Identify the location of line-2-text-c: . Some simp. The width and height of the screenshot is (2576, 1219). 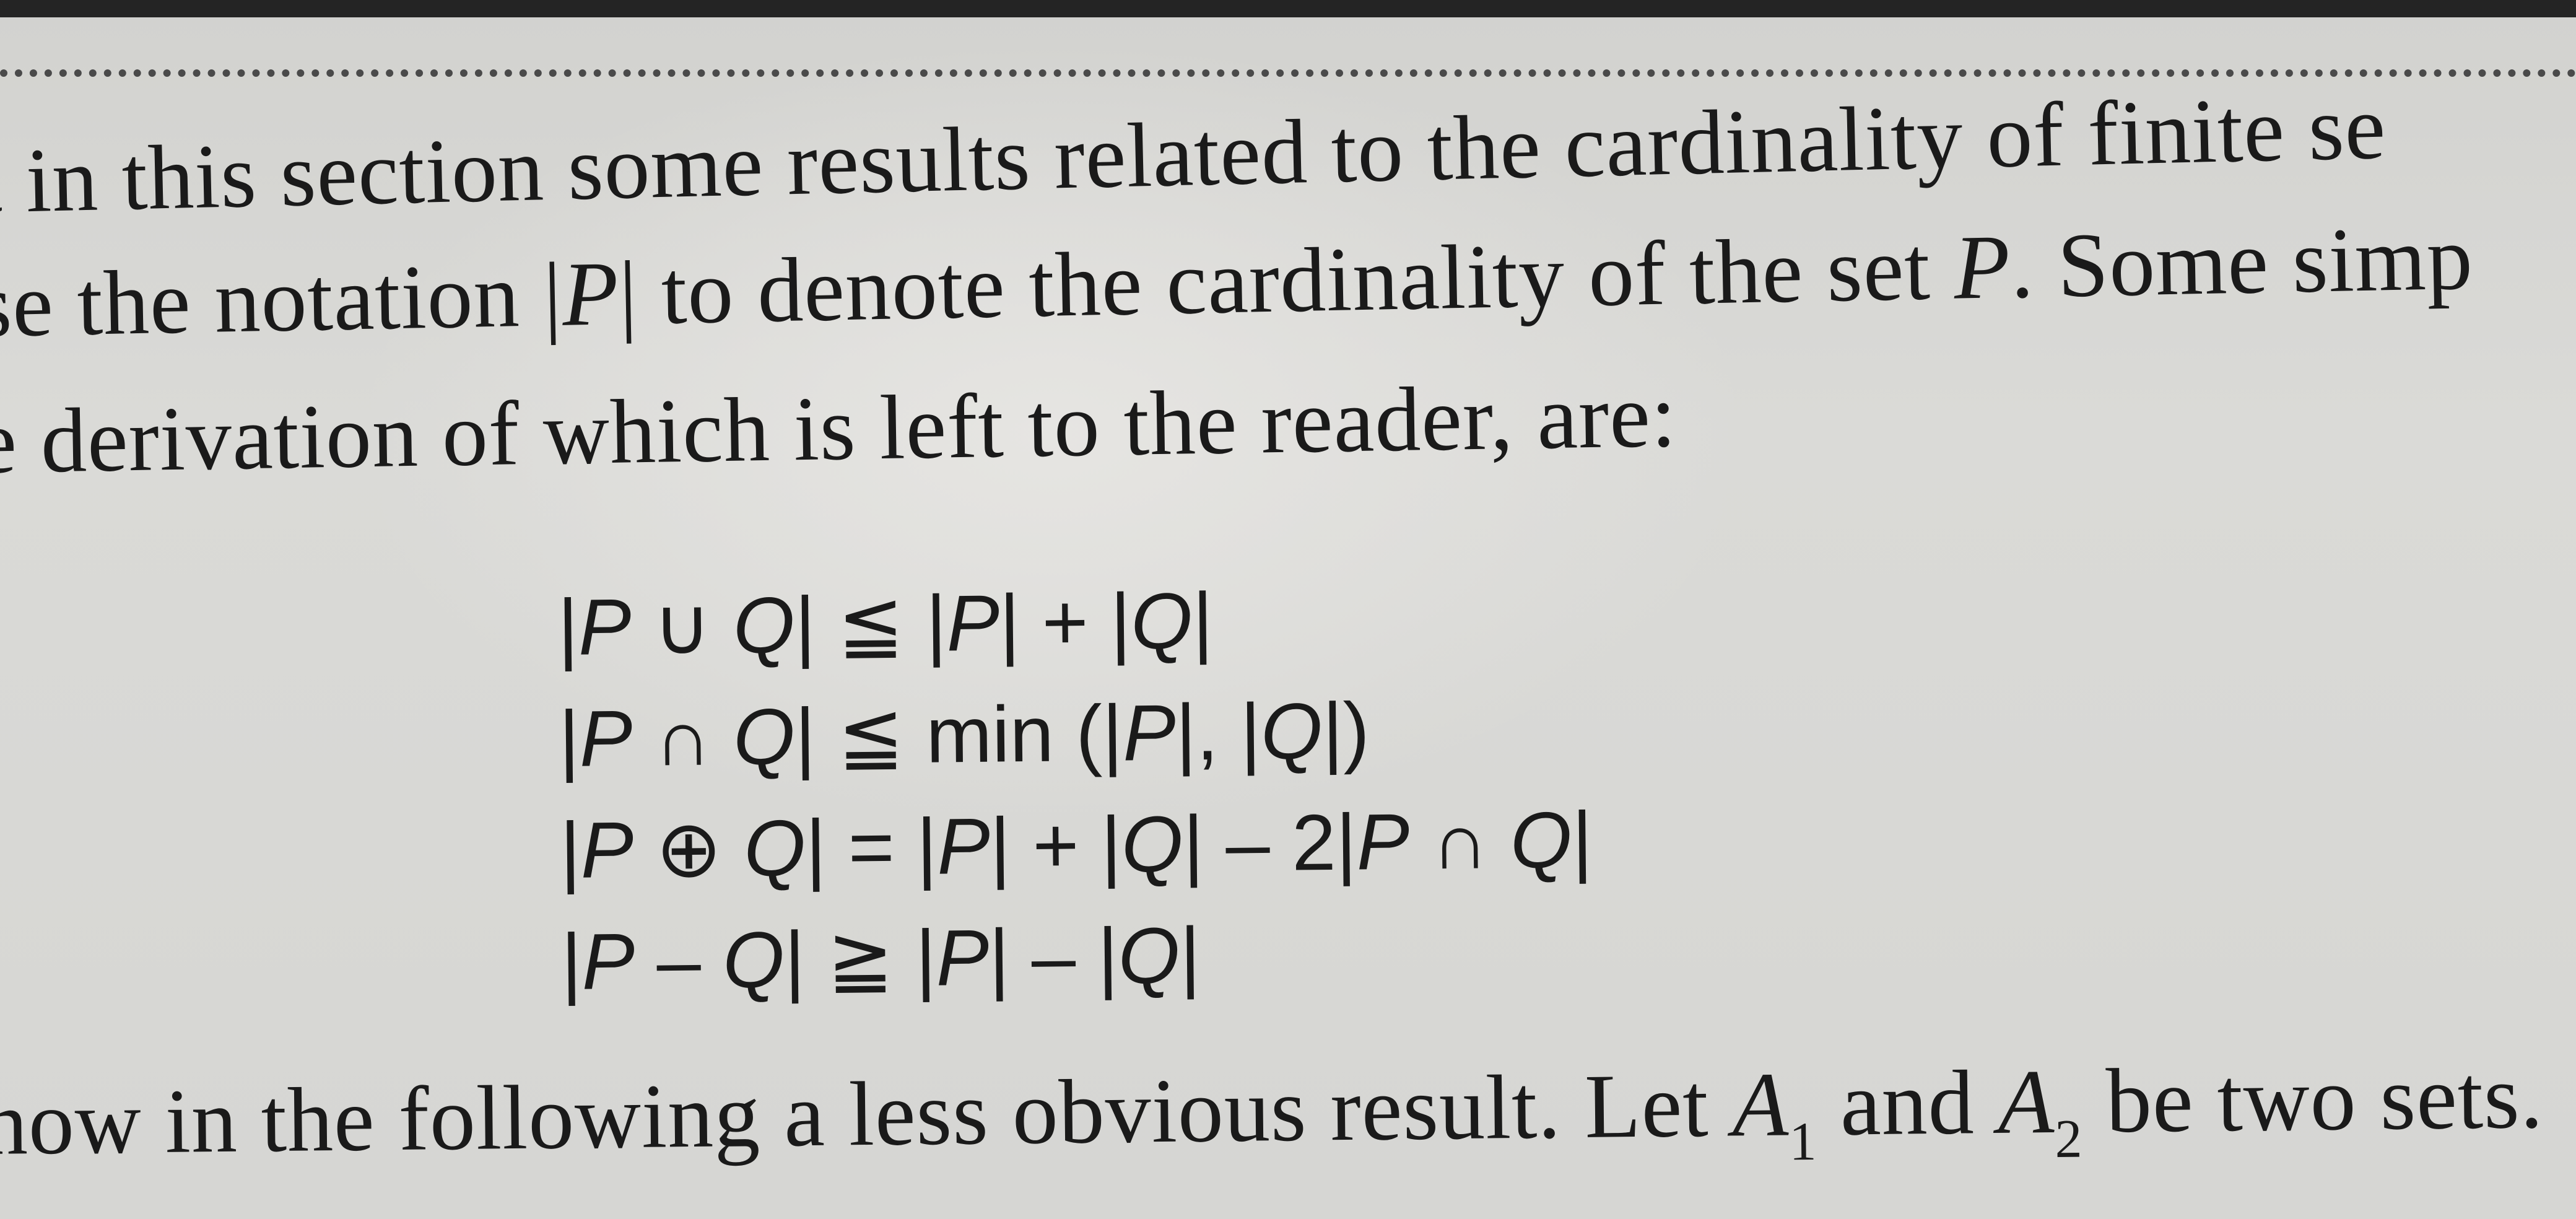
(2241, 262).